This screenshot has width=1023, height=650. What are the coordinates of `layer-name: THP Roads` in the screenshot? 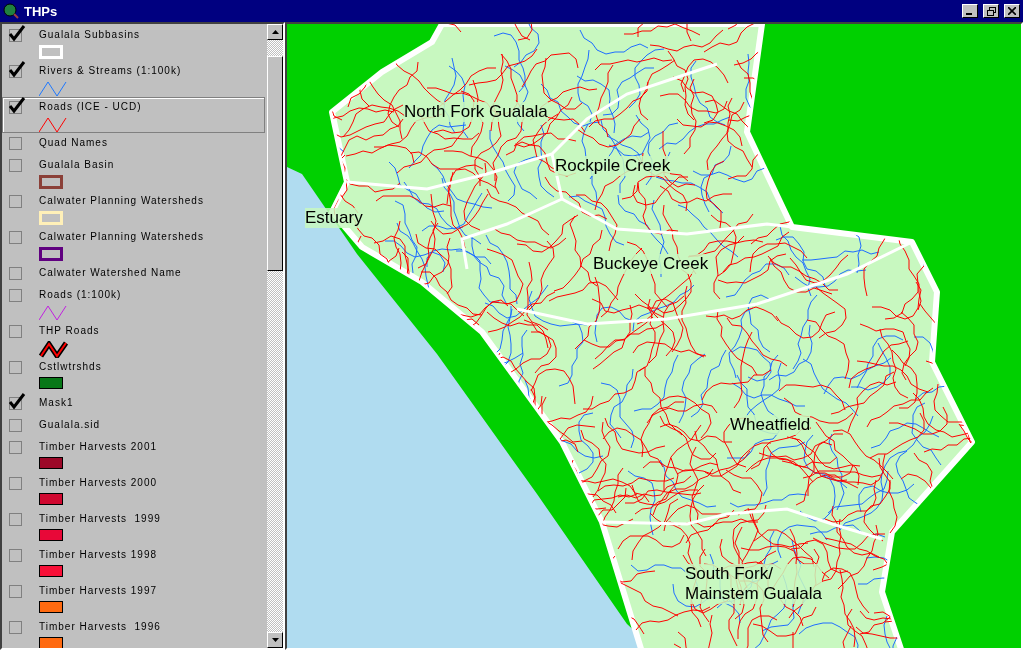 It's located at (70, 331).